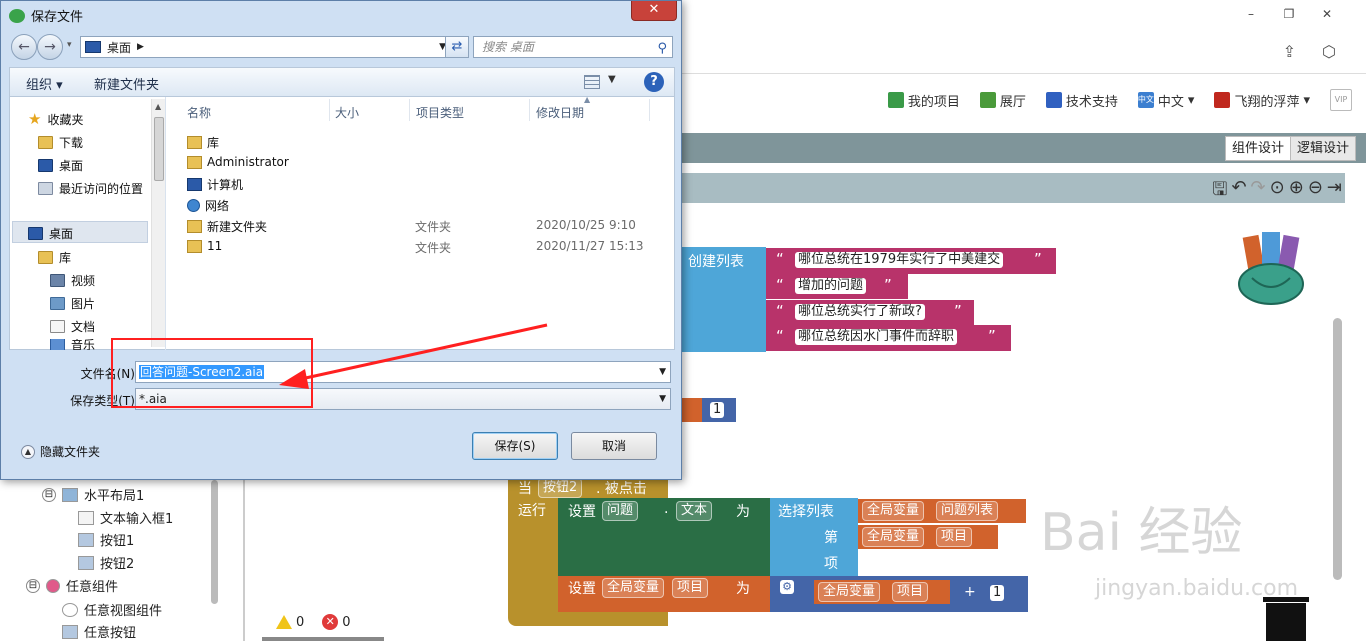 This screenshot has width=1366, height=641. Describe the element at coordinates (72, 344) in the screenshot. I see `nav-item-music: 音乐` at that location.